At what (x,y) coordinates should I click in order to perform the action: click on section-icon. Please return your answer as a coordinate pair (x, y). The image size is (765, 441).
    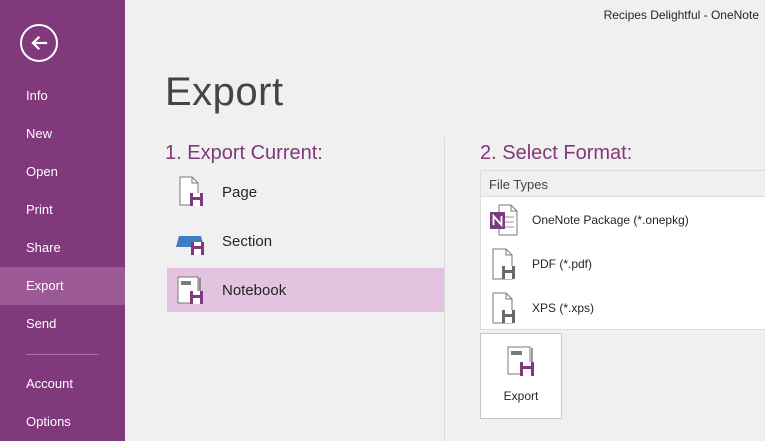
    Looking at the image, I should click on (191, 241).